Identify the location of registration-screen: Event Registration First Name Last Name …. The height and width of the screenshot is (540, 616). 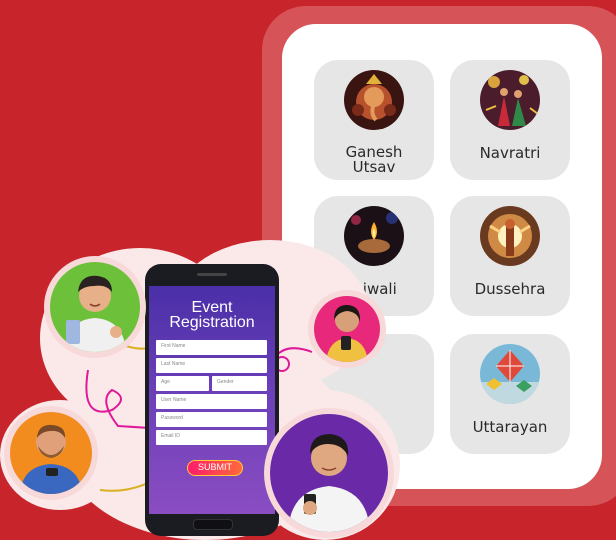
(212, 400).